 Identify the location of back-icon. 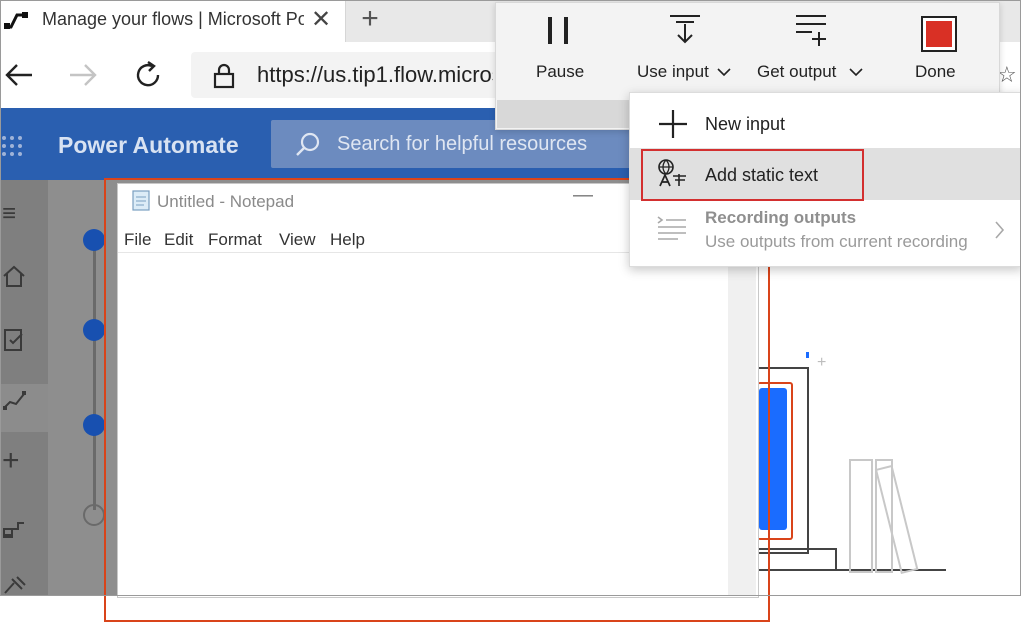
(19, 75).